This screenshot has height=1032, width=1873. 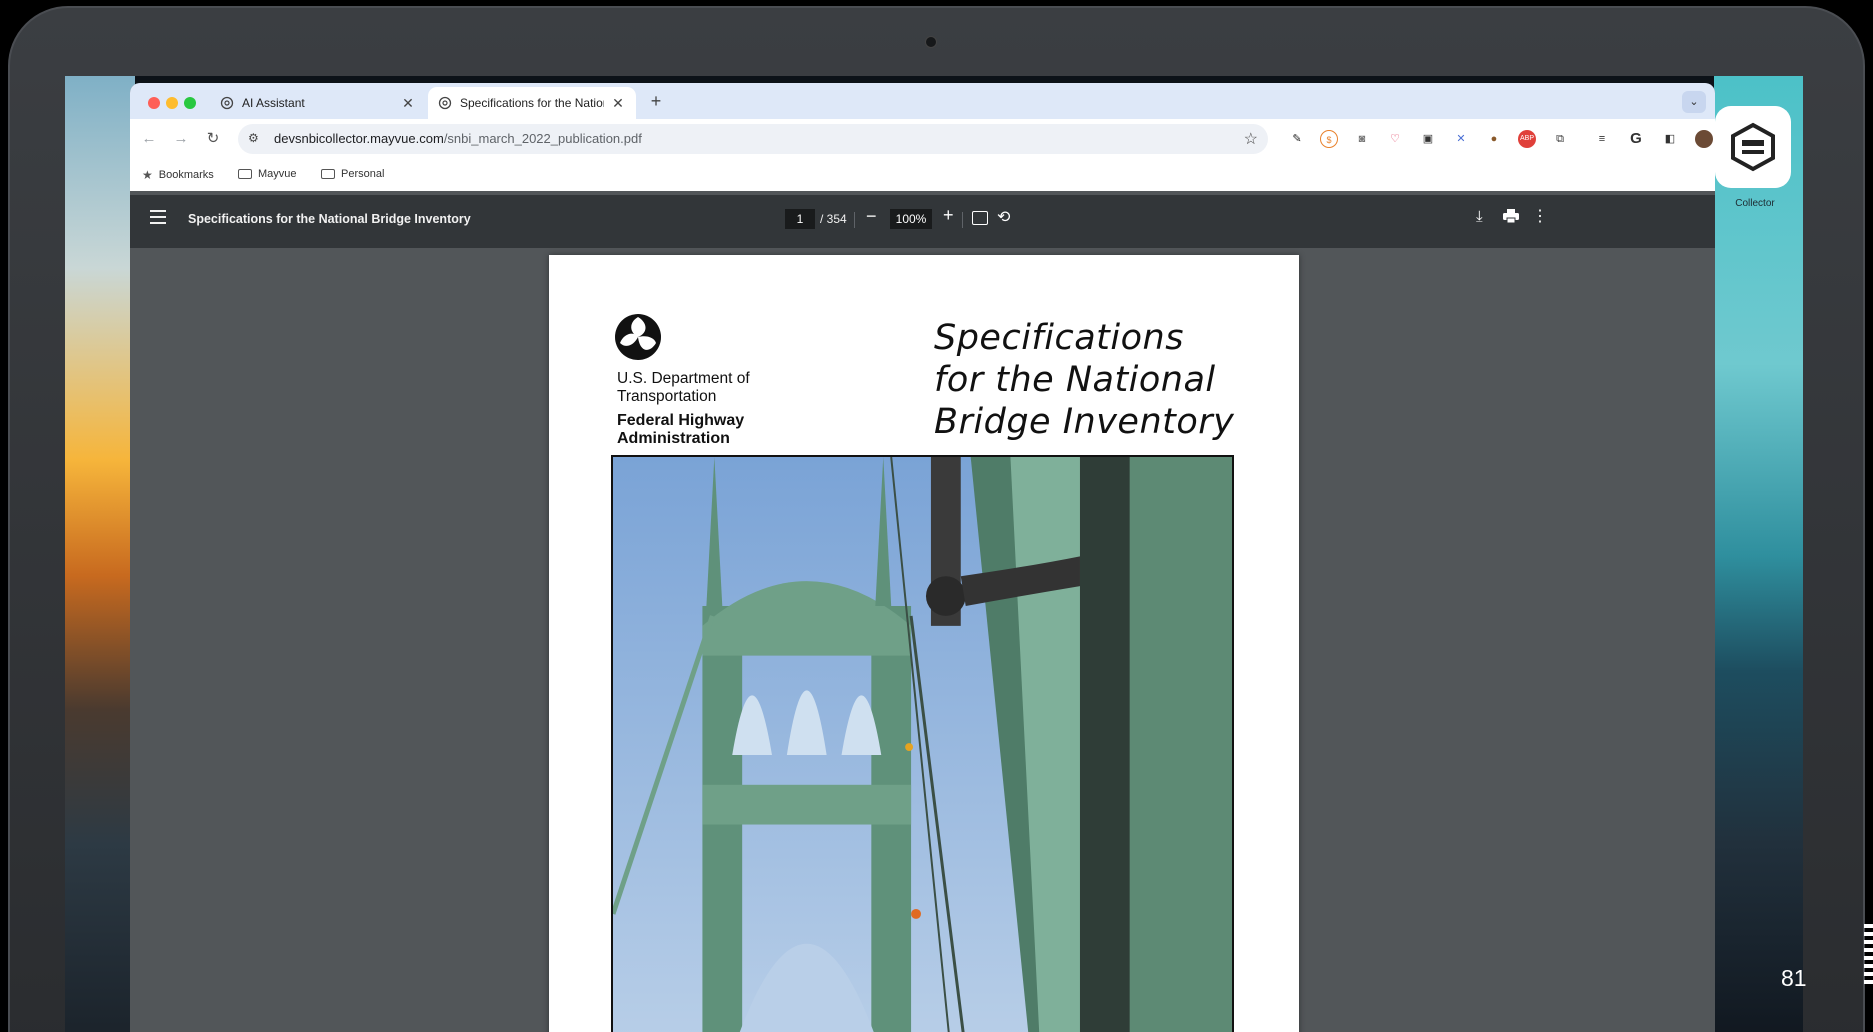 I want to click on zoom-level-input: 100%, so click(x=911, y=219).